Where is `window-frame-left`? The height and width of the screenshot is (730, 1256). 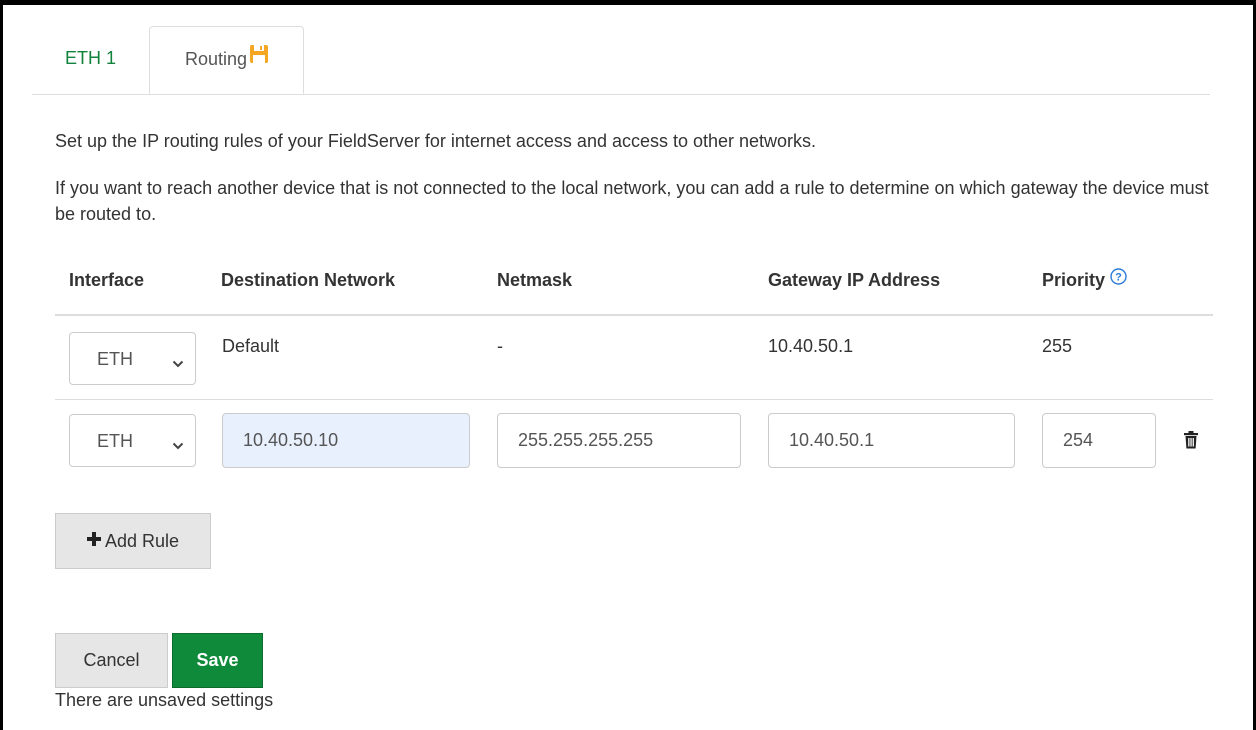
window-frame-left is located at coordinates (1, 365).